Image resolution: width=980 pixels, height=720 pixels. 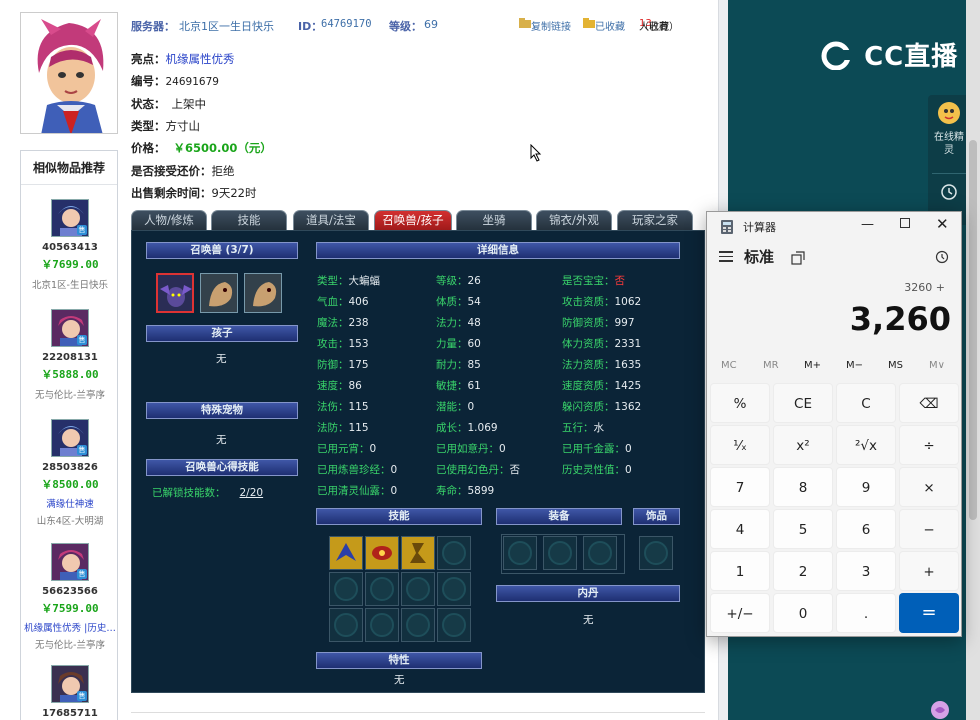 I want to click on cc-side-toolbar: 在线精灵, so click(x=949, y=160).